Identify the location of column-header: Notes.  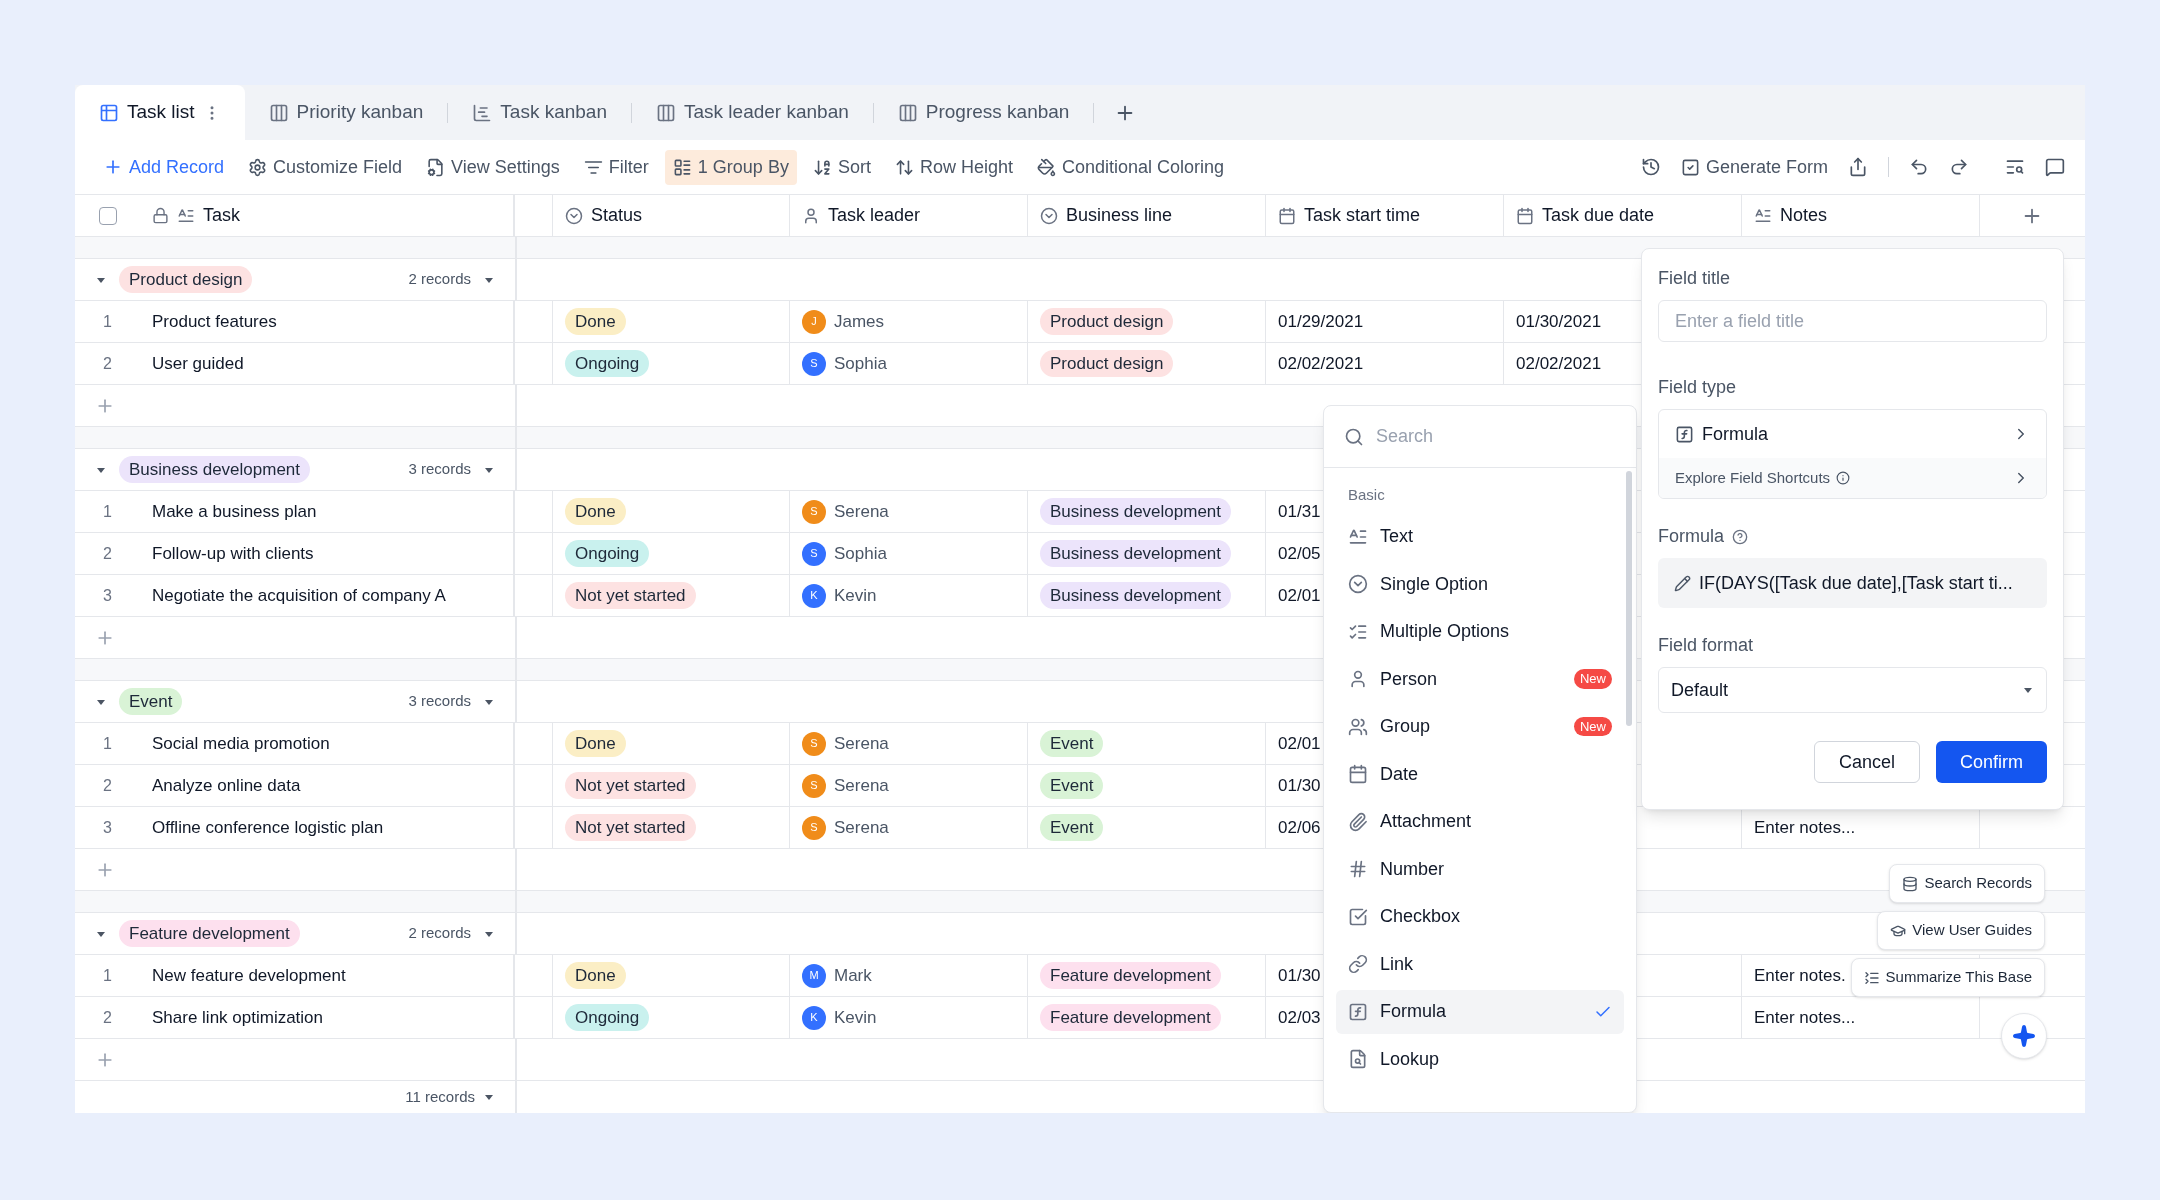
(1804, 215).